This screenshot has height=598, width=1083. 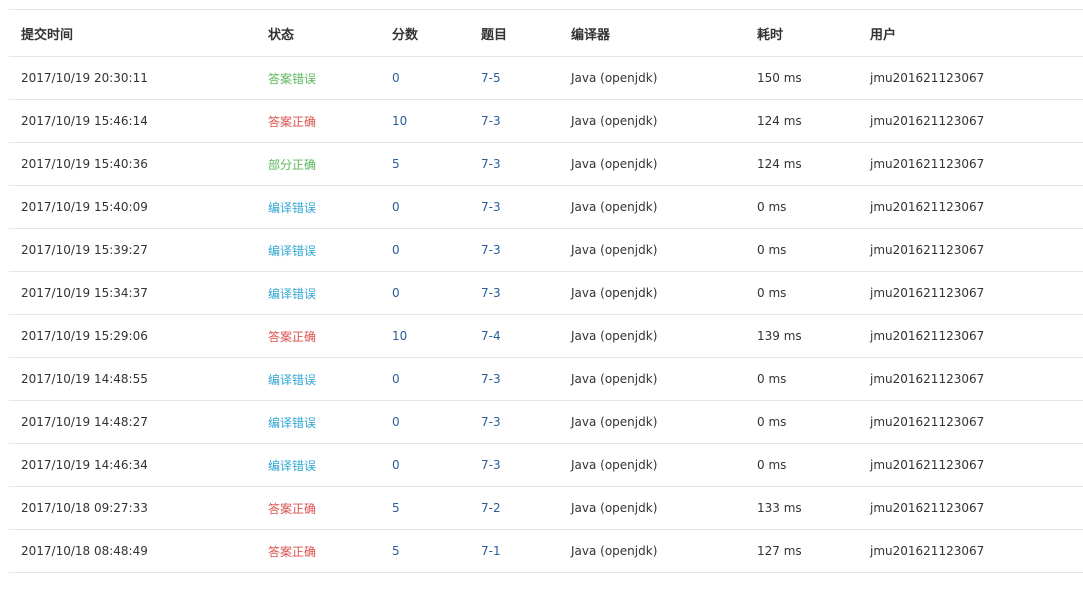 What do you see at coordinates (491, 78) in the screenshot?
I see `problem-link: 7-5` at bounding box center [491, 78].